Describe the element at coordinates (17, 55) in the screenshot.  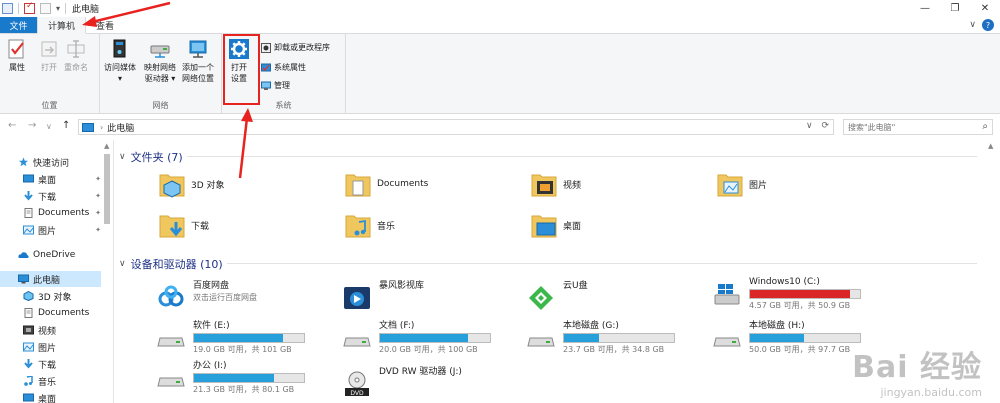
I see `properties-button: 属性` at that location.